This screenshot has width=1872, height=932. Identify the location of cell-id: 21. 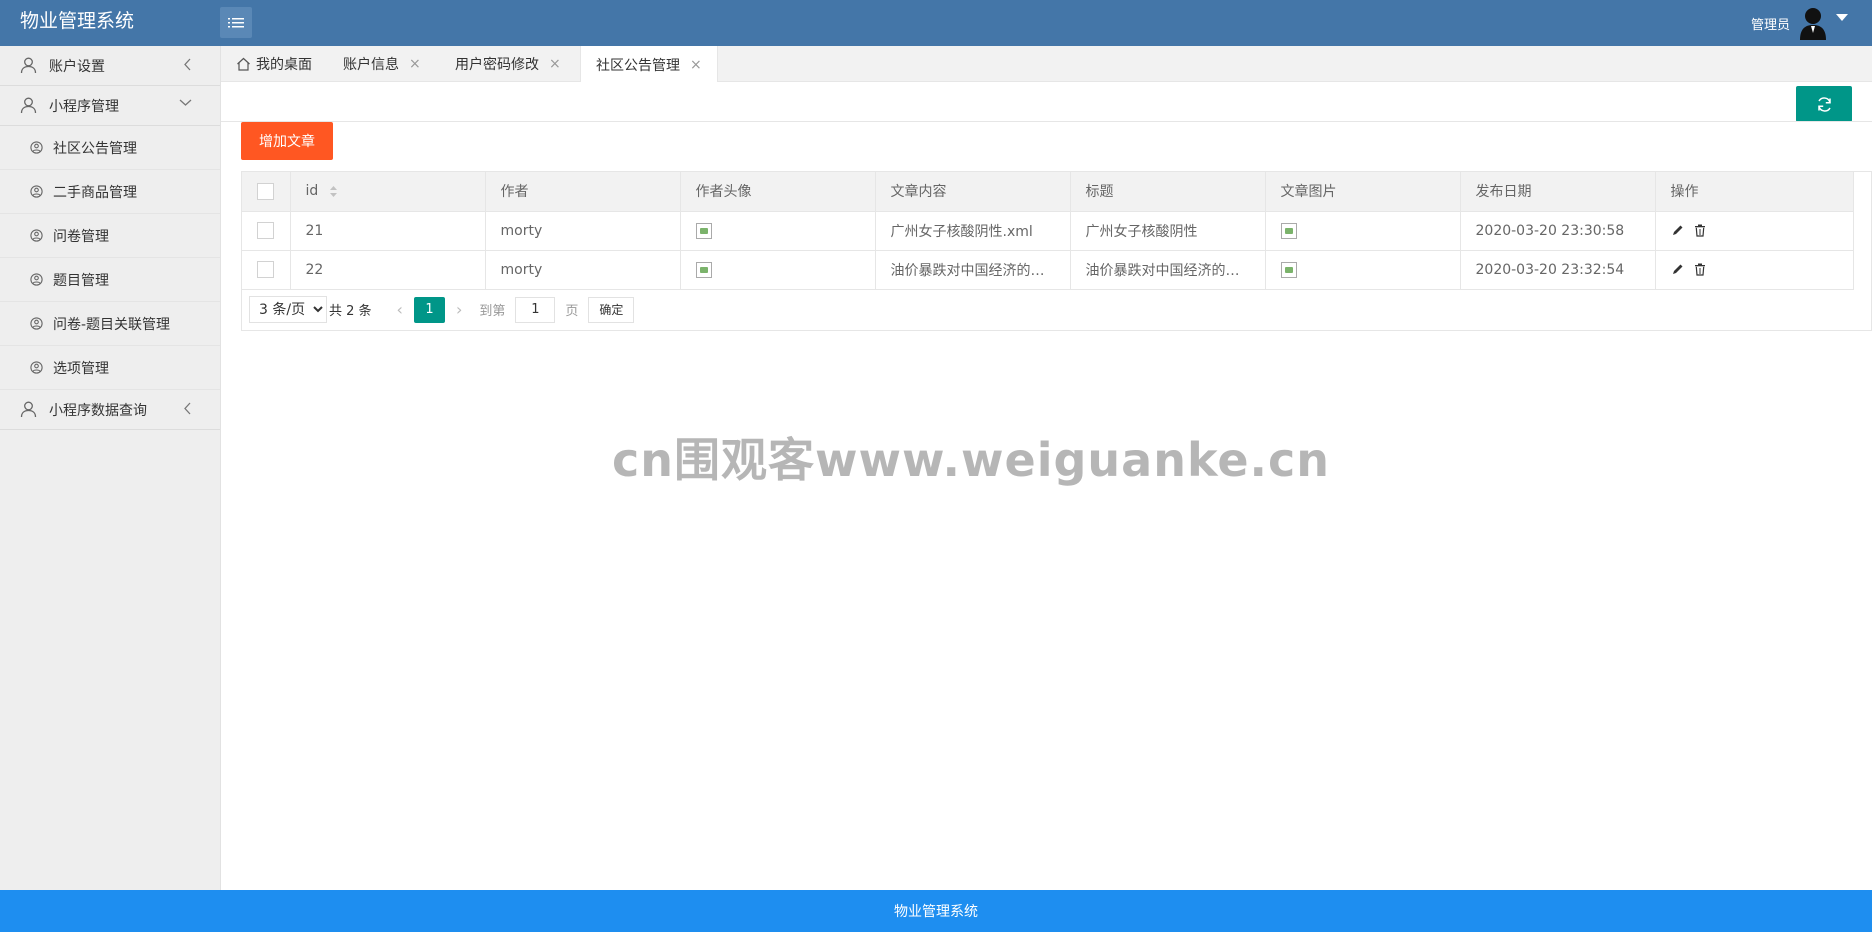
(388, 231).